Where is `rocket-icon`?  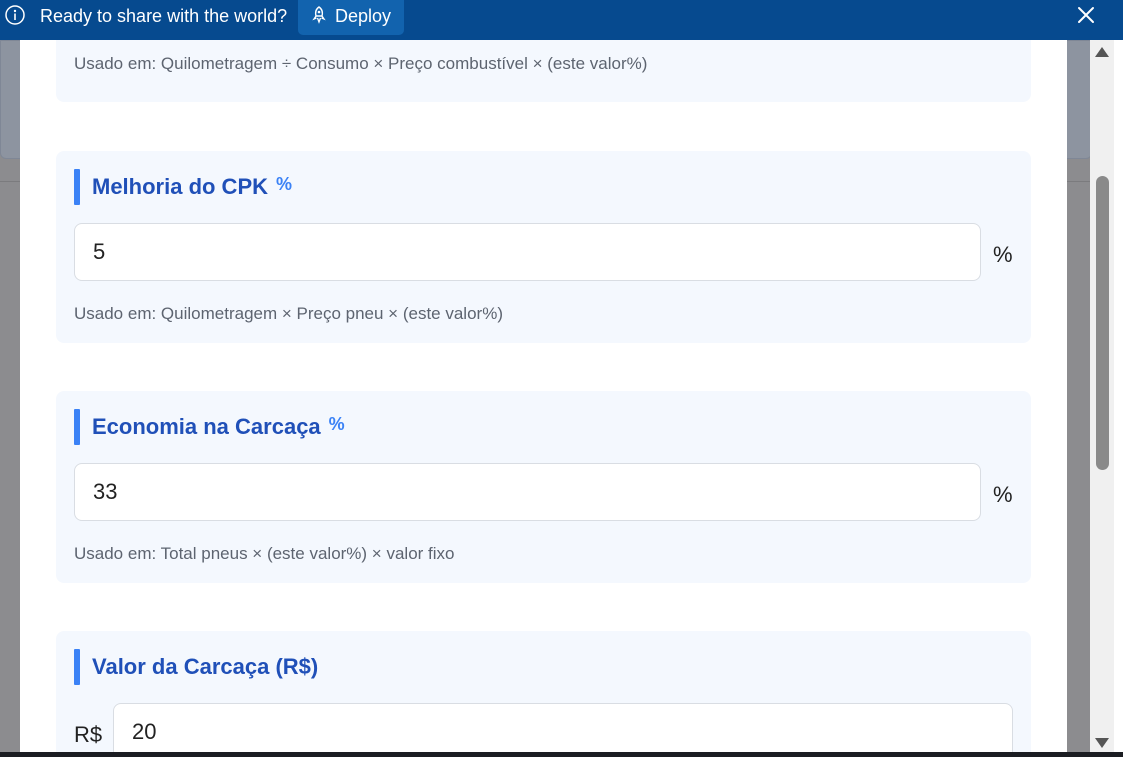
rocket-icon is located at coordinates (319, 15).